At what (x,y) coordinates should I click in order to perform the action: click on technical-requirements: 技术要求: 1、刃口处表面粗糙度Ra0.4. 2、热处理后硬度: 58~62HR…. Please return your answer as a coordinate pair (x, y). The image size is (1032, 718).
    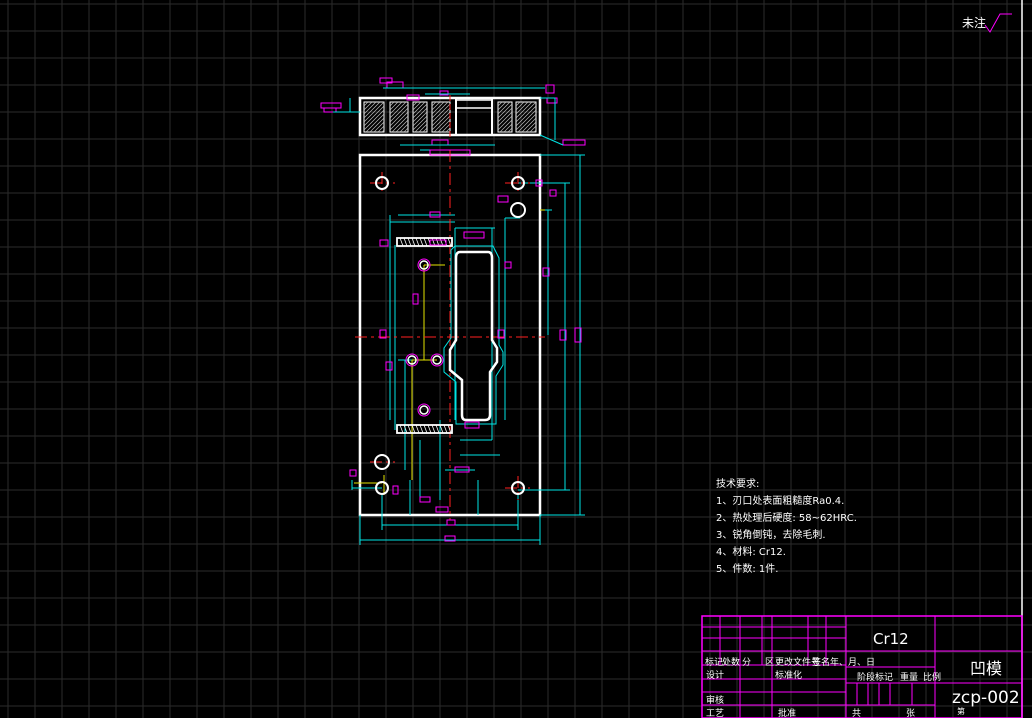
    Looking at the image, I should click on (786, 527).